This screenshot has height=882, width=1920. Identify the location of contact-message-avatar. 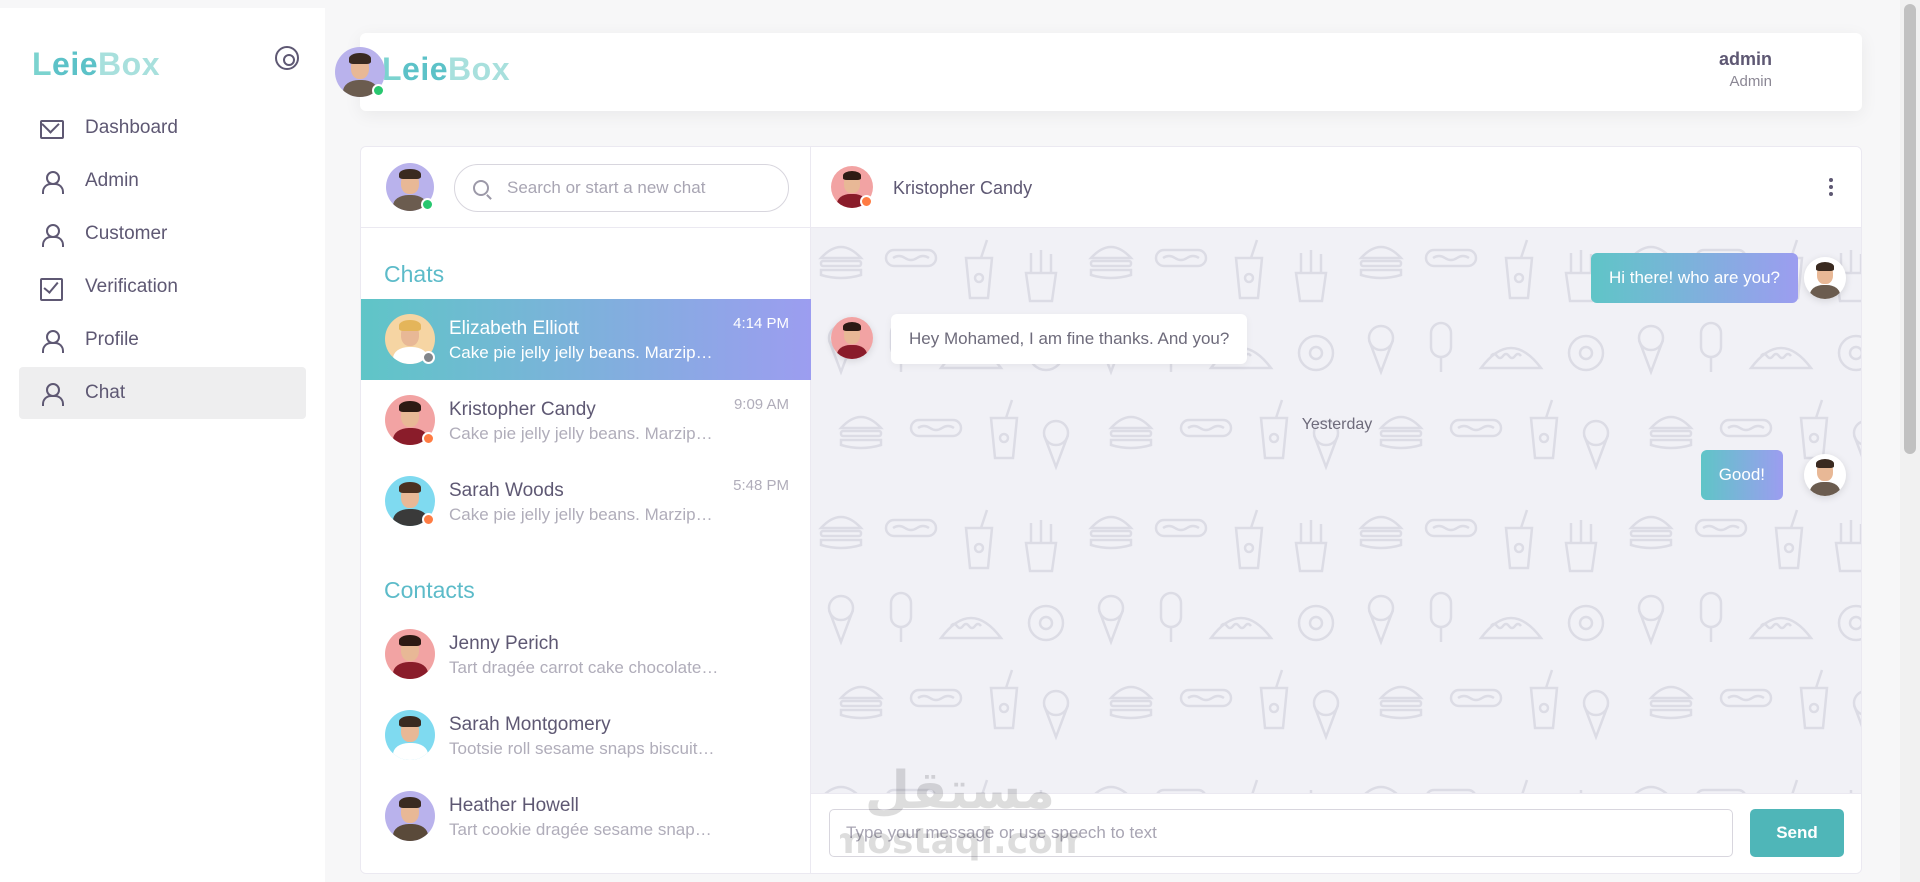
(852, 338).